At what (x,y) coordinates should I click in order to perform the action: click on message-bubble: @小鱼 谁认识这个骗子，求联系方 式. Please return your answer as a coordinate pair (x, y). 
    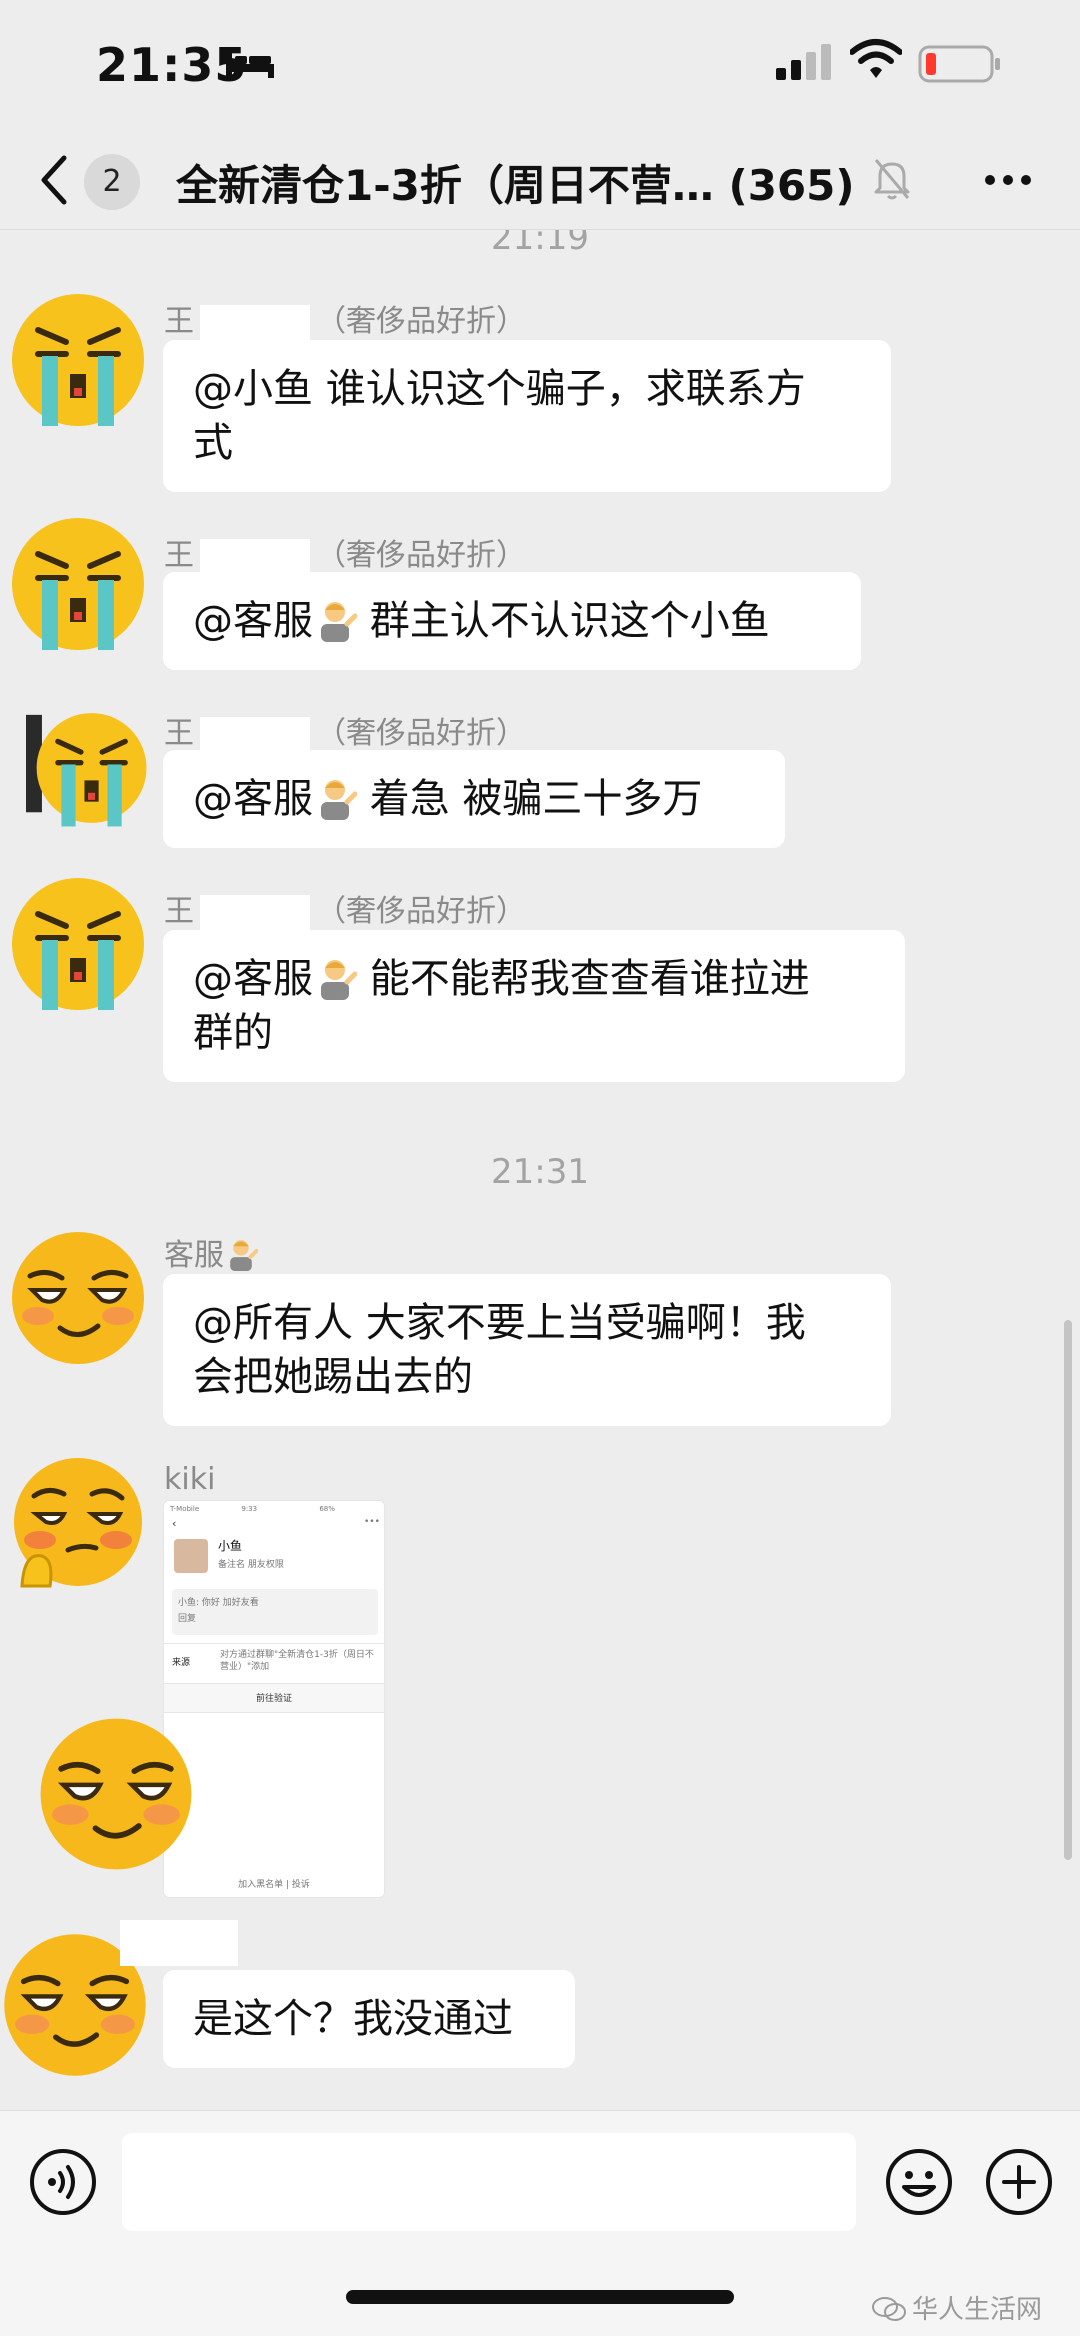
    Looking at the image, I should click on (527, 416).